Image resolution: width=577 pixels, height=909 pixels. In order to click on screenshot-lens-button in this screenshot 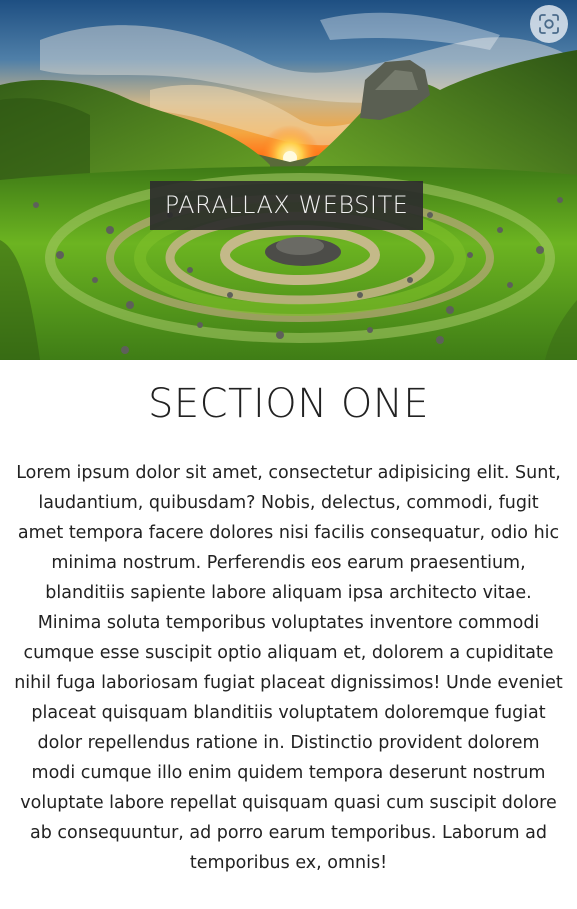, I will do `click(549, 24)`.